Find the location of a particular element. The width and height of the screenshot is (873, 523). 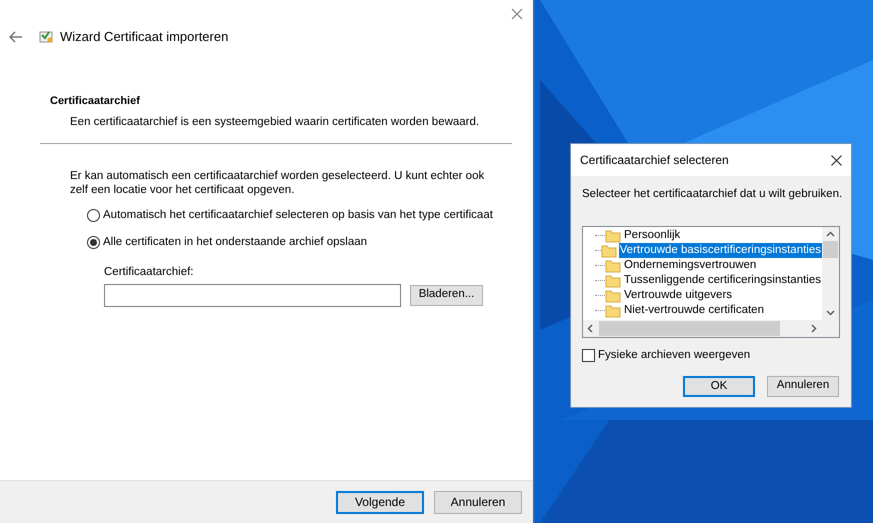

field-label: Certificaatarchief: is located at coordinates (149, 272).